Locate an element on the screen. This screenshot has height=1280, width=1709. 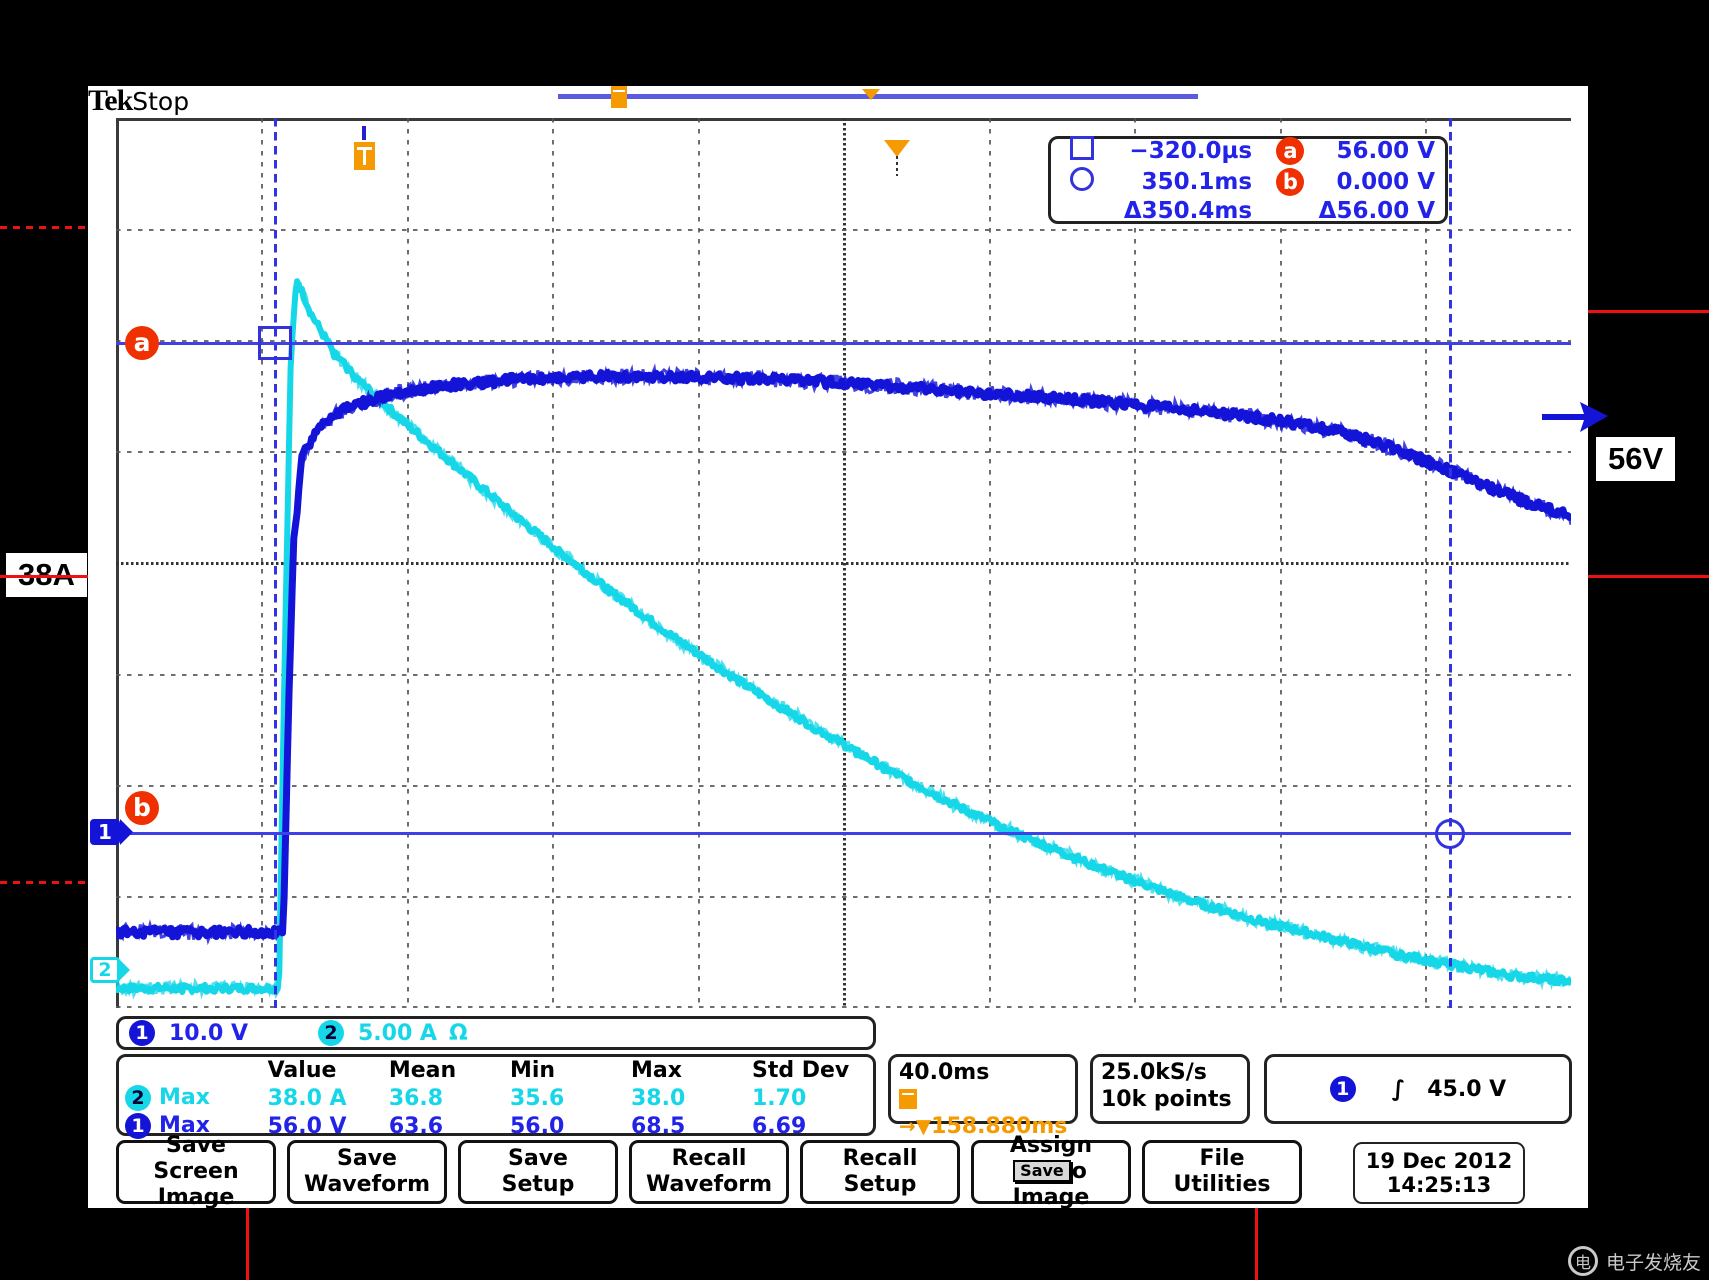
table-row: 1 Max 56.0 V 63.6 56.0 68.5 6.69 is located at coordinates (496, 1126).